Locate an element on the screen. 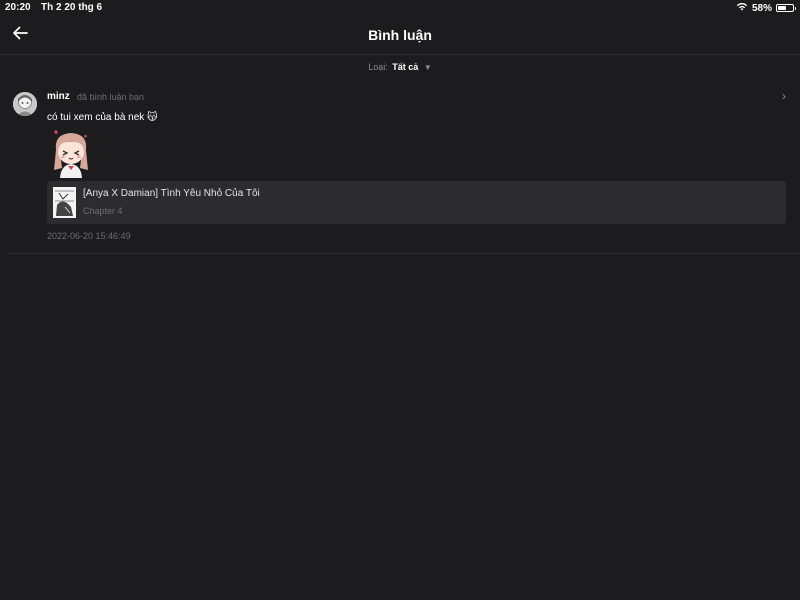  manga-title: [Anya X Damian] Tình Yêu Nhỏ Của Tôi is located at coordinates (171, 193).